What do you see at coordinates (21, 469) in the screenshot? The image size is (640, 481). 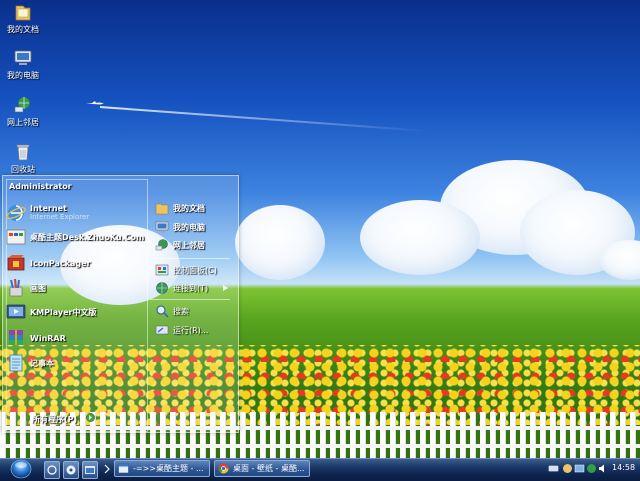 I see `start-button` at bounding box center [21, 469].